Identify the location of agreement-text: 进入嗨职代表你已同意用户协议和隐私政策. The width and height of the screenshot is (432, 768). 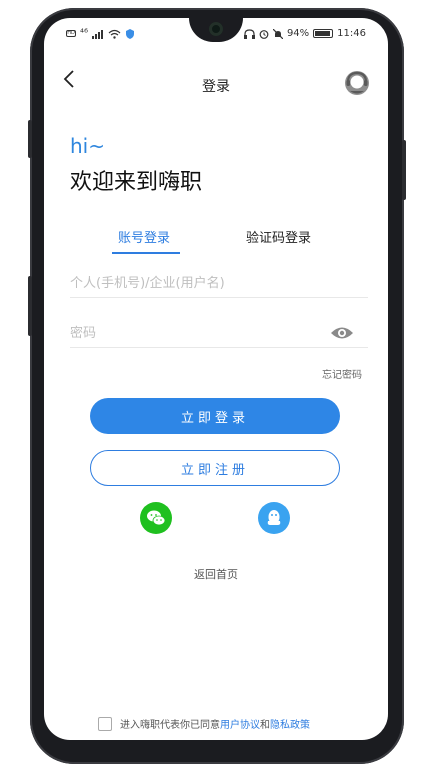
(215, 723).